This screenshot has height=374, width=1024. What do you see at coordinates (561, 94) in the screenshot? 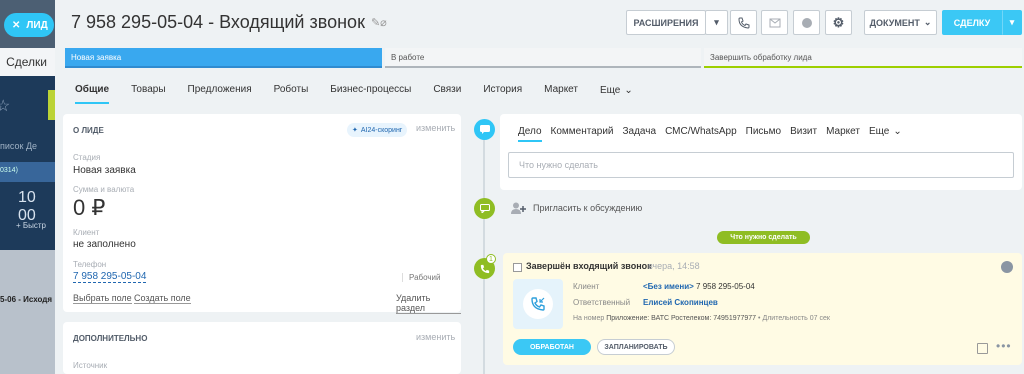
I see `tab-market: Маркет` at bounding box center [561, 94].